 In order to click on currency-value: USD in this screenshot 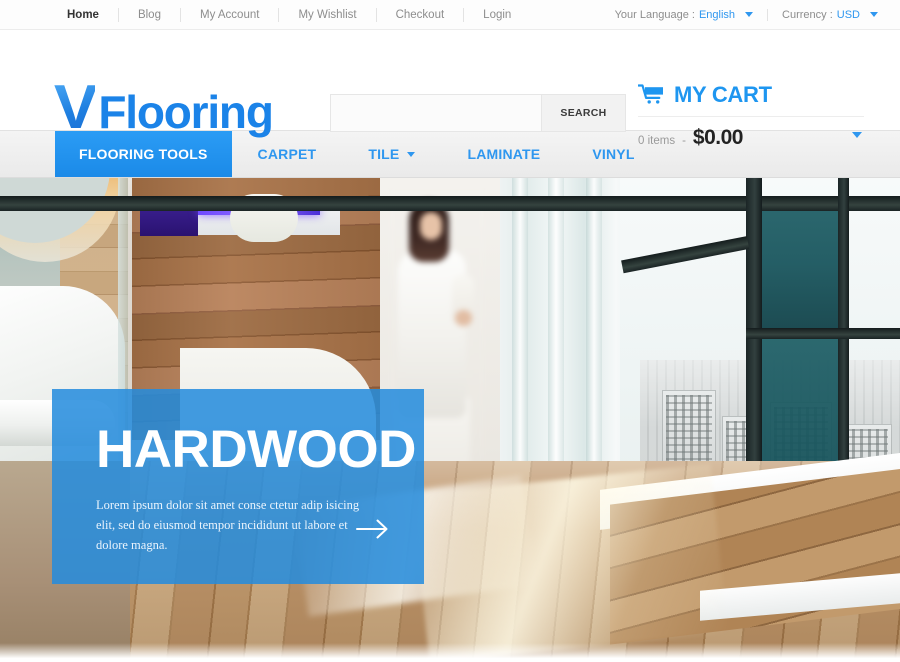, I will do `click(848, 14)`.